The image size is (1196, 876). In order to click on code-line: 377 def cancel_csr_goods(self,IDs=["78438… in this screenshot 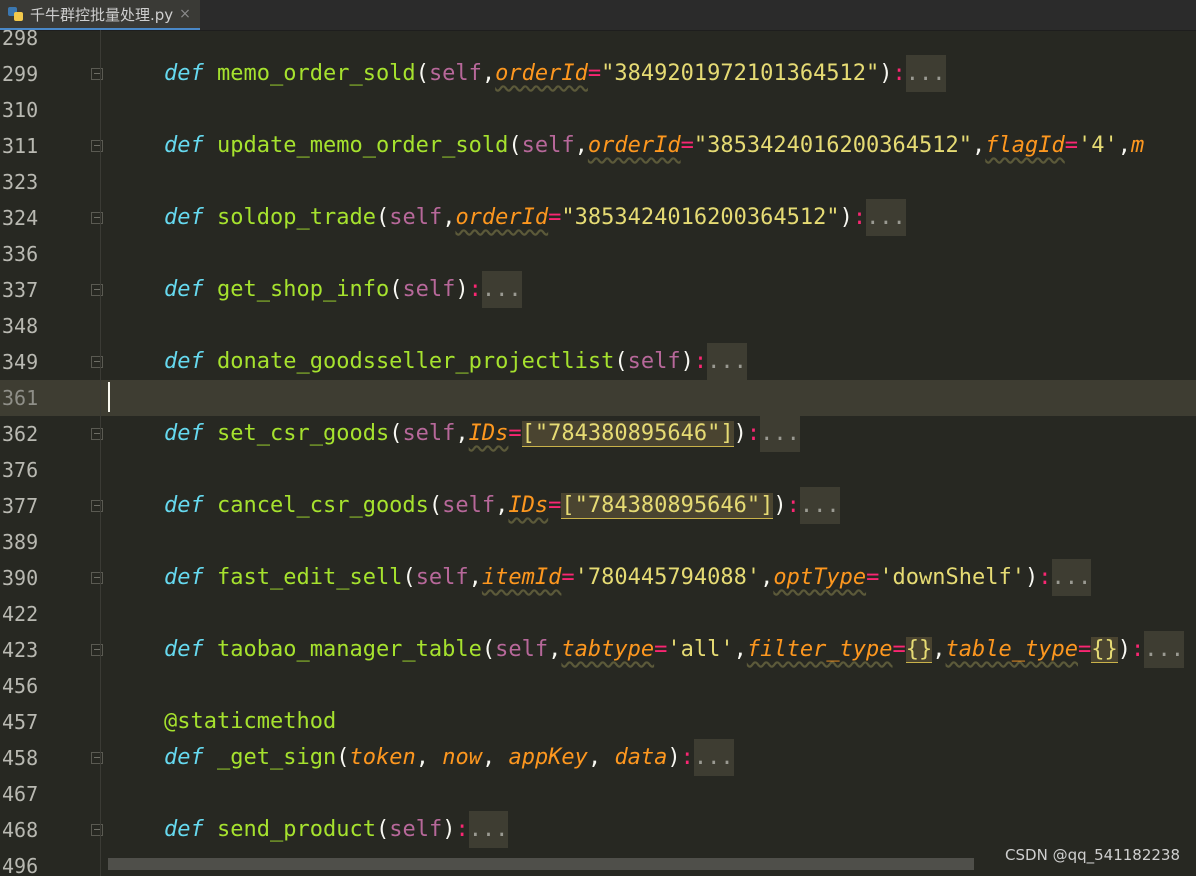, I will do `click(598, 505)`.